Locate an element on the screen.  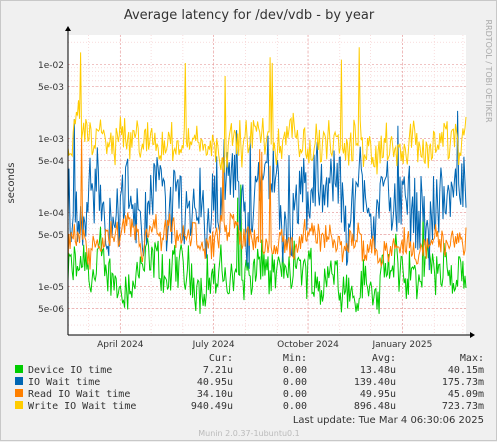
x-tick-label: January 2025 is located at coordinates (401, 345).